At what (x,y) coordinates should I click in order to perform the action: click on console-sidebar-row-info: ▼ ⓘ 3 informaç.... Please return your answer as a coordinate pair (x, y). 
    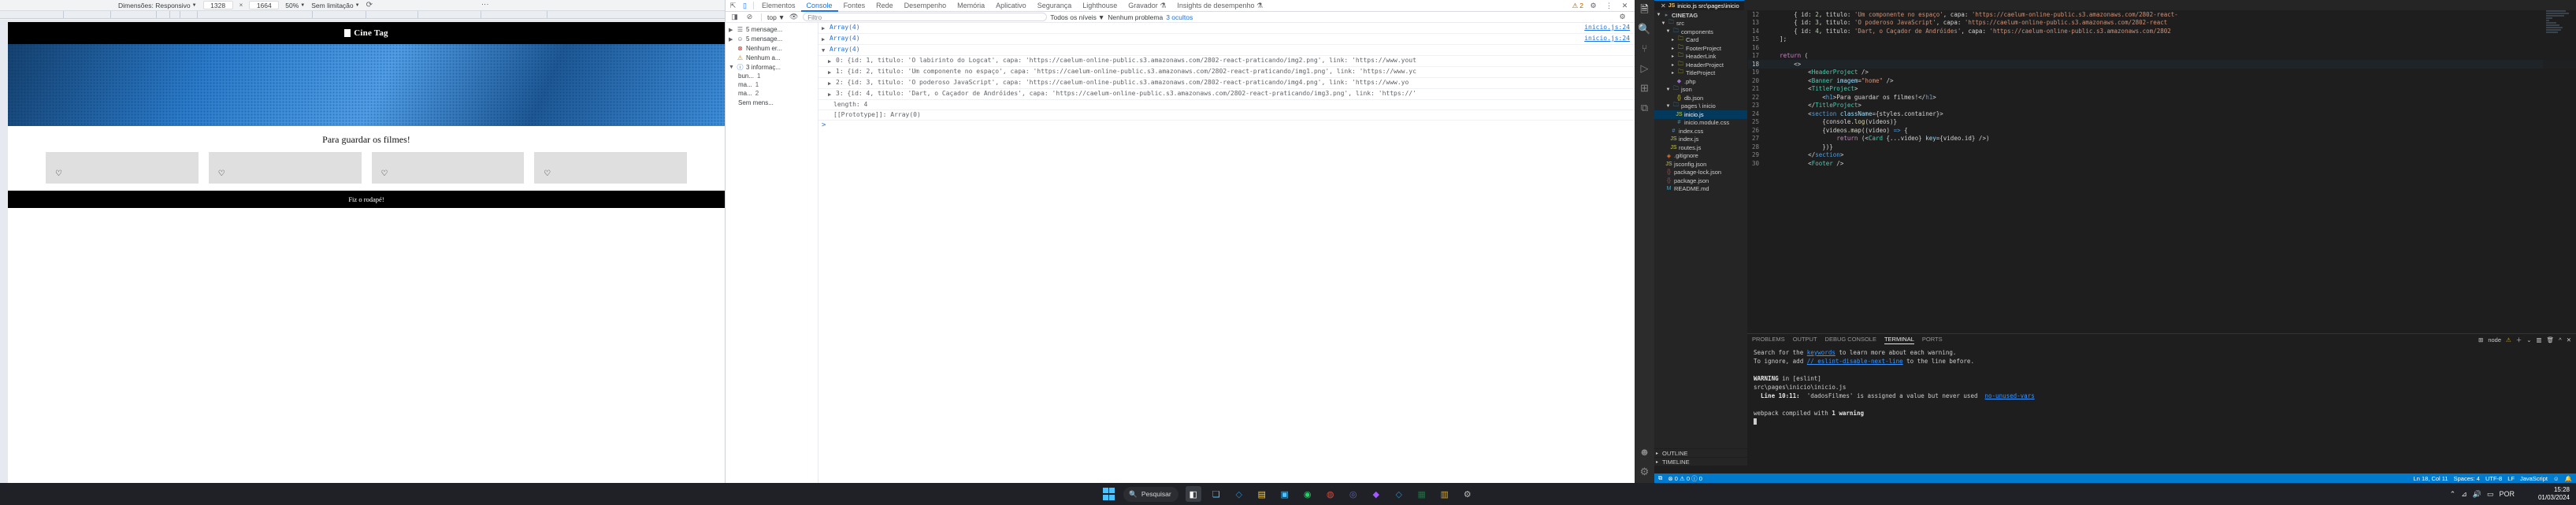
    Looking at the image, I should click on (772, 67).